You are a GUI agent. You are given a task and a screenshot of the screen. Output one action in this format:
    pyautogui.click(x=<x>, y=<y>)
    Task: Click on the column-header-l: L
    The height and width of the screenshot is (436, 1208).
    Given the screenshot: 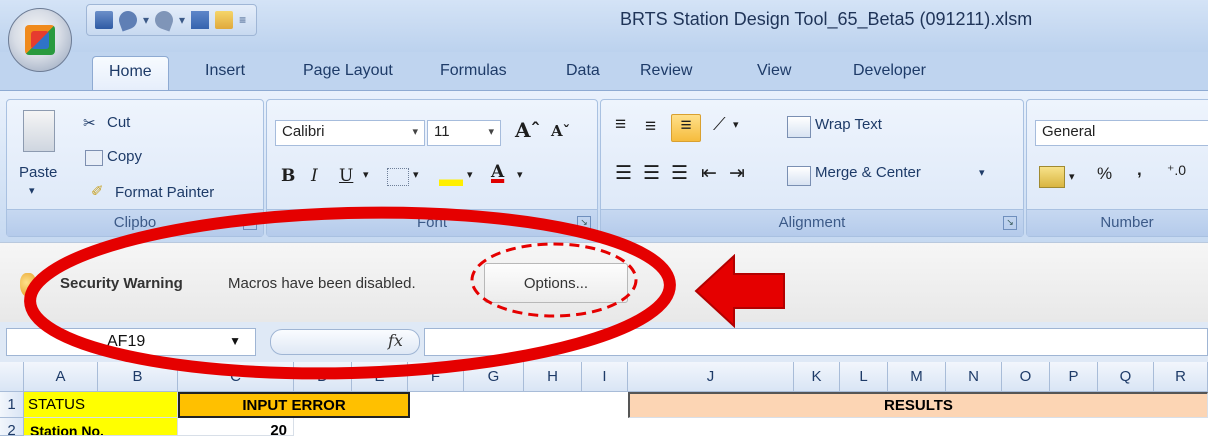 What is the action you would take?
    pyautogui.click(x=864, y=377)
    